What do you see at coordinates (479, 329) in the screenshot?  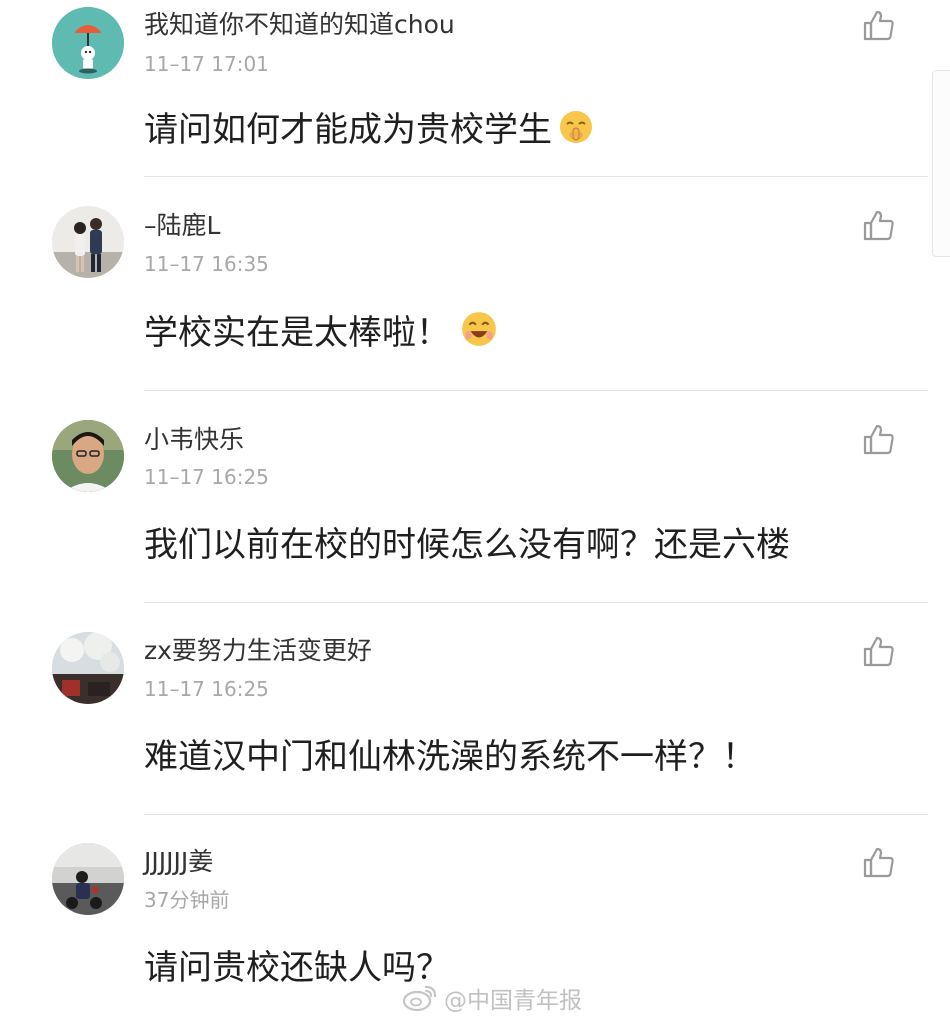 I see `grinning-sweat-face-emoji-icon` at bounding box center [479, 329].